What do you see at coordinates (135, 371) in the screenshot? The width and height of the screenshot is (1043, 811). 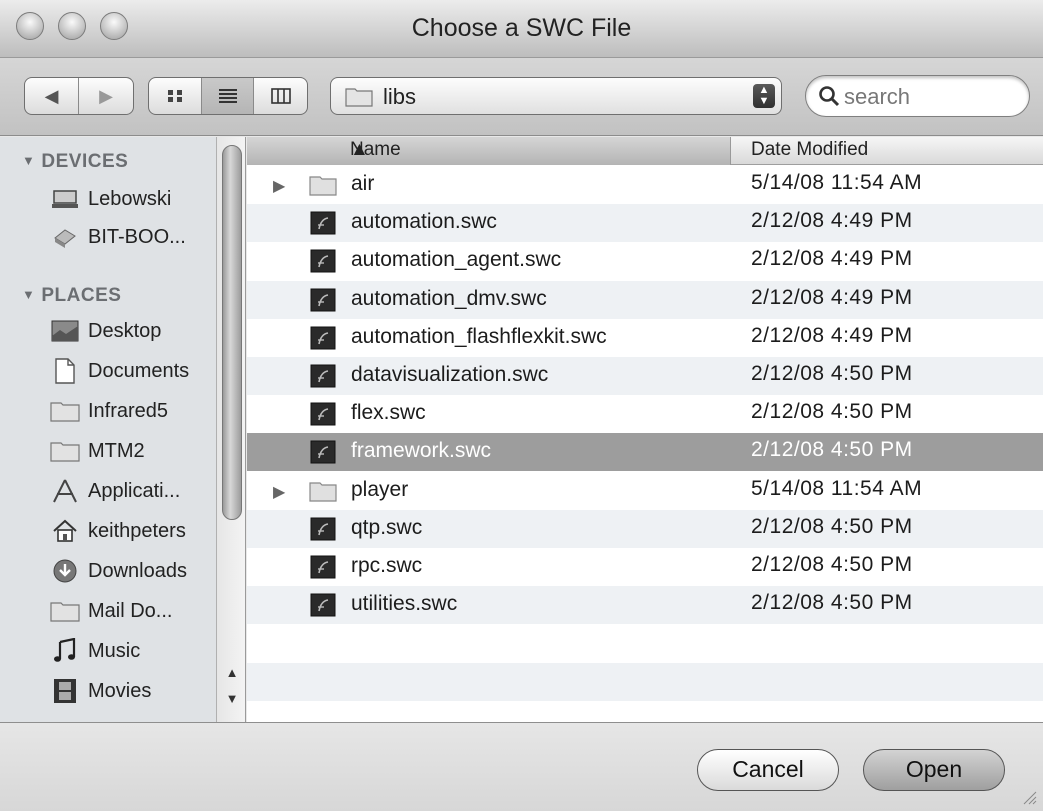 I see `sidebar-item-documents: Documents` at bounding box center [135, 371].